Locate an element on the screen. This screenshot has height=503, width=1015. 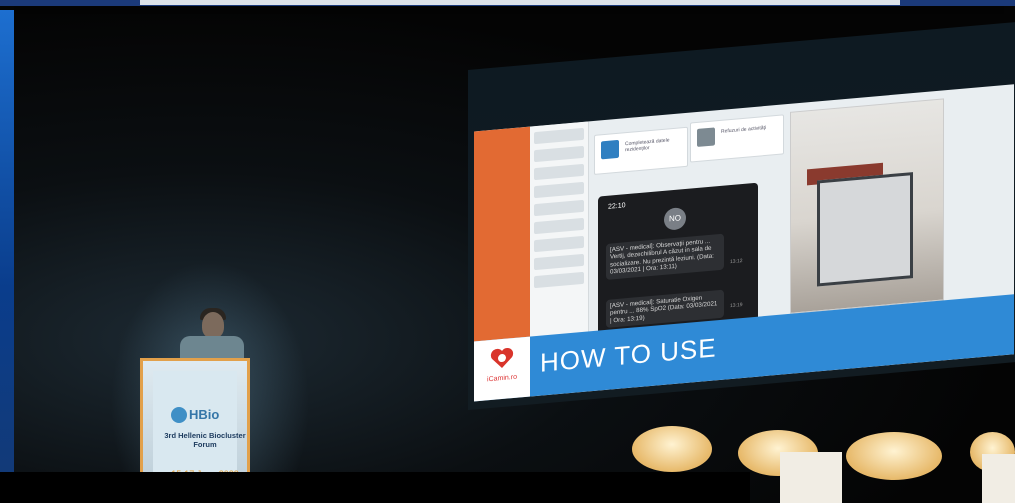
hbio-logo-icon is located at coordinates (179, 415).